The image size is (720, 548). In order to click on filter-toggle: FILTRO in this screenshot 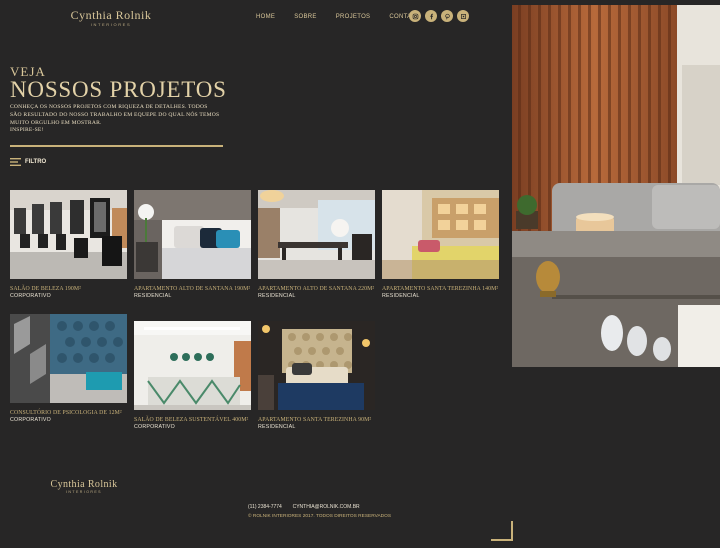, I will do `click(28, 162)`.